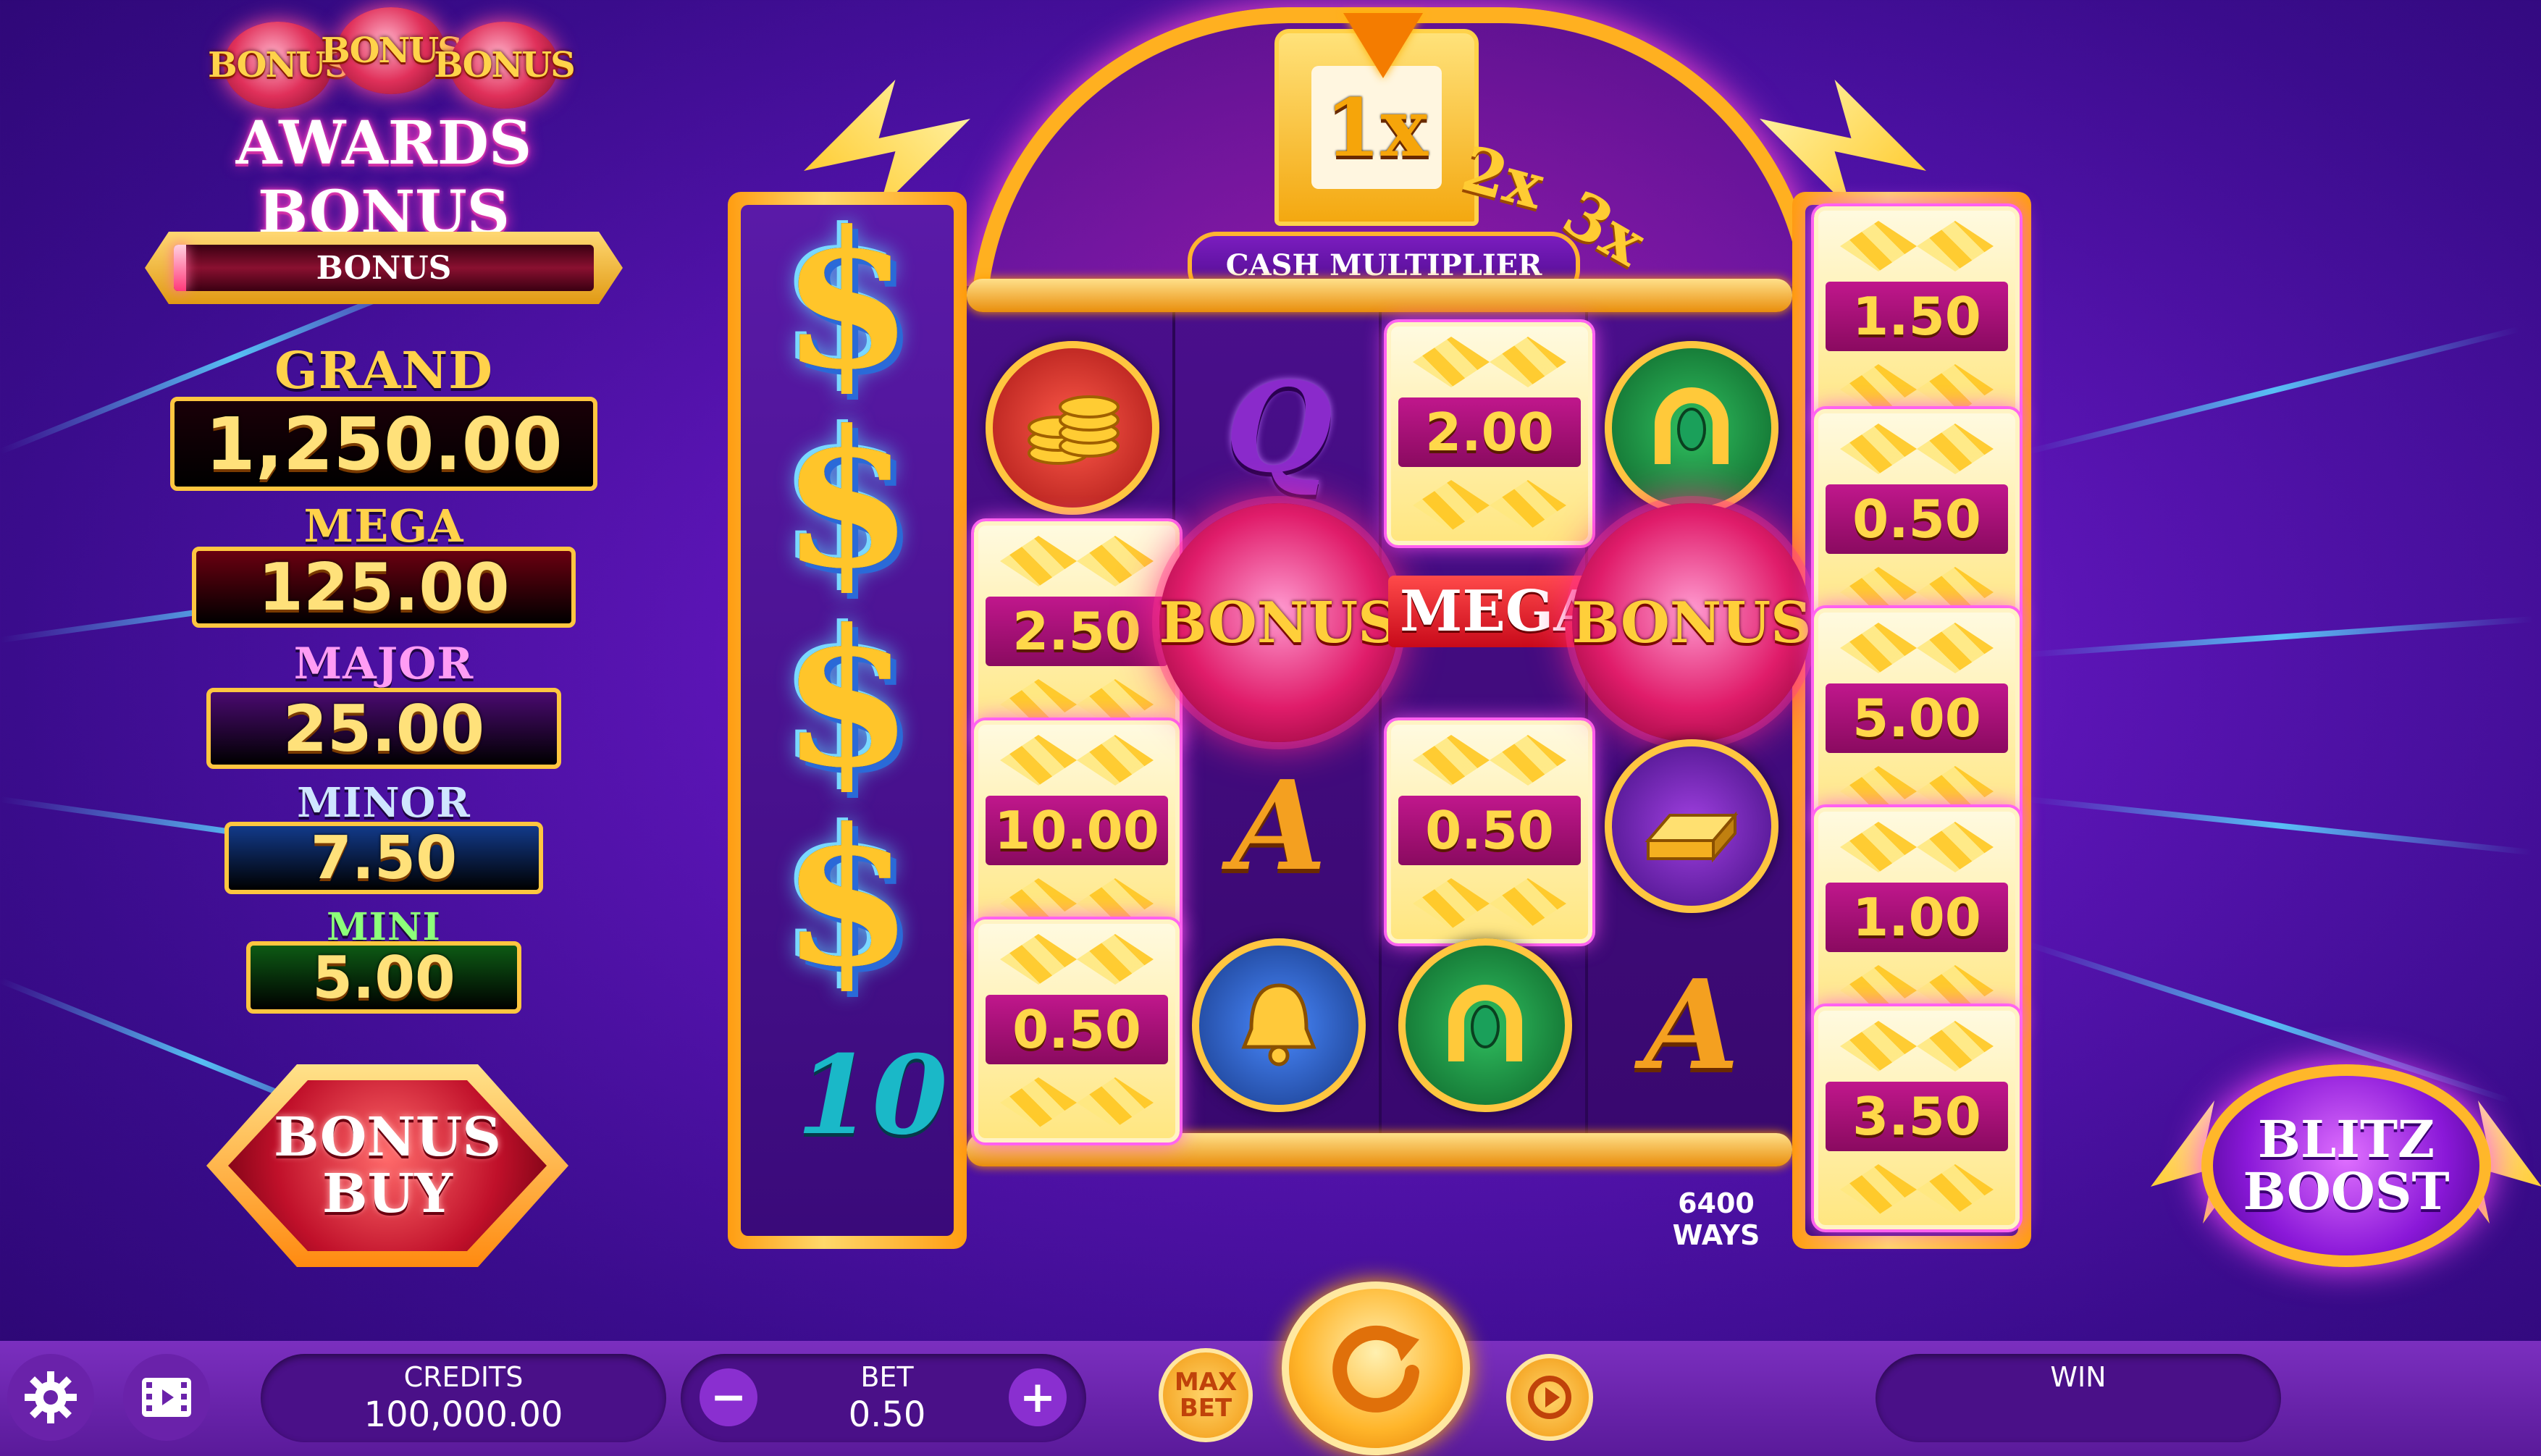 This screenshot has width=2541, height=1456. Describe the element at coordinates (1379, 295) in the screenshot. I see `top-rail` at that location.